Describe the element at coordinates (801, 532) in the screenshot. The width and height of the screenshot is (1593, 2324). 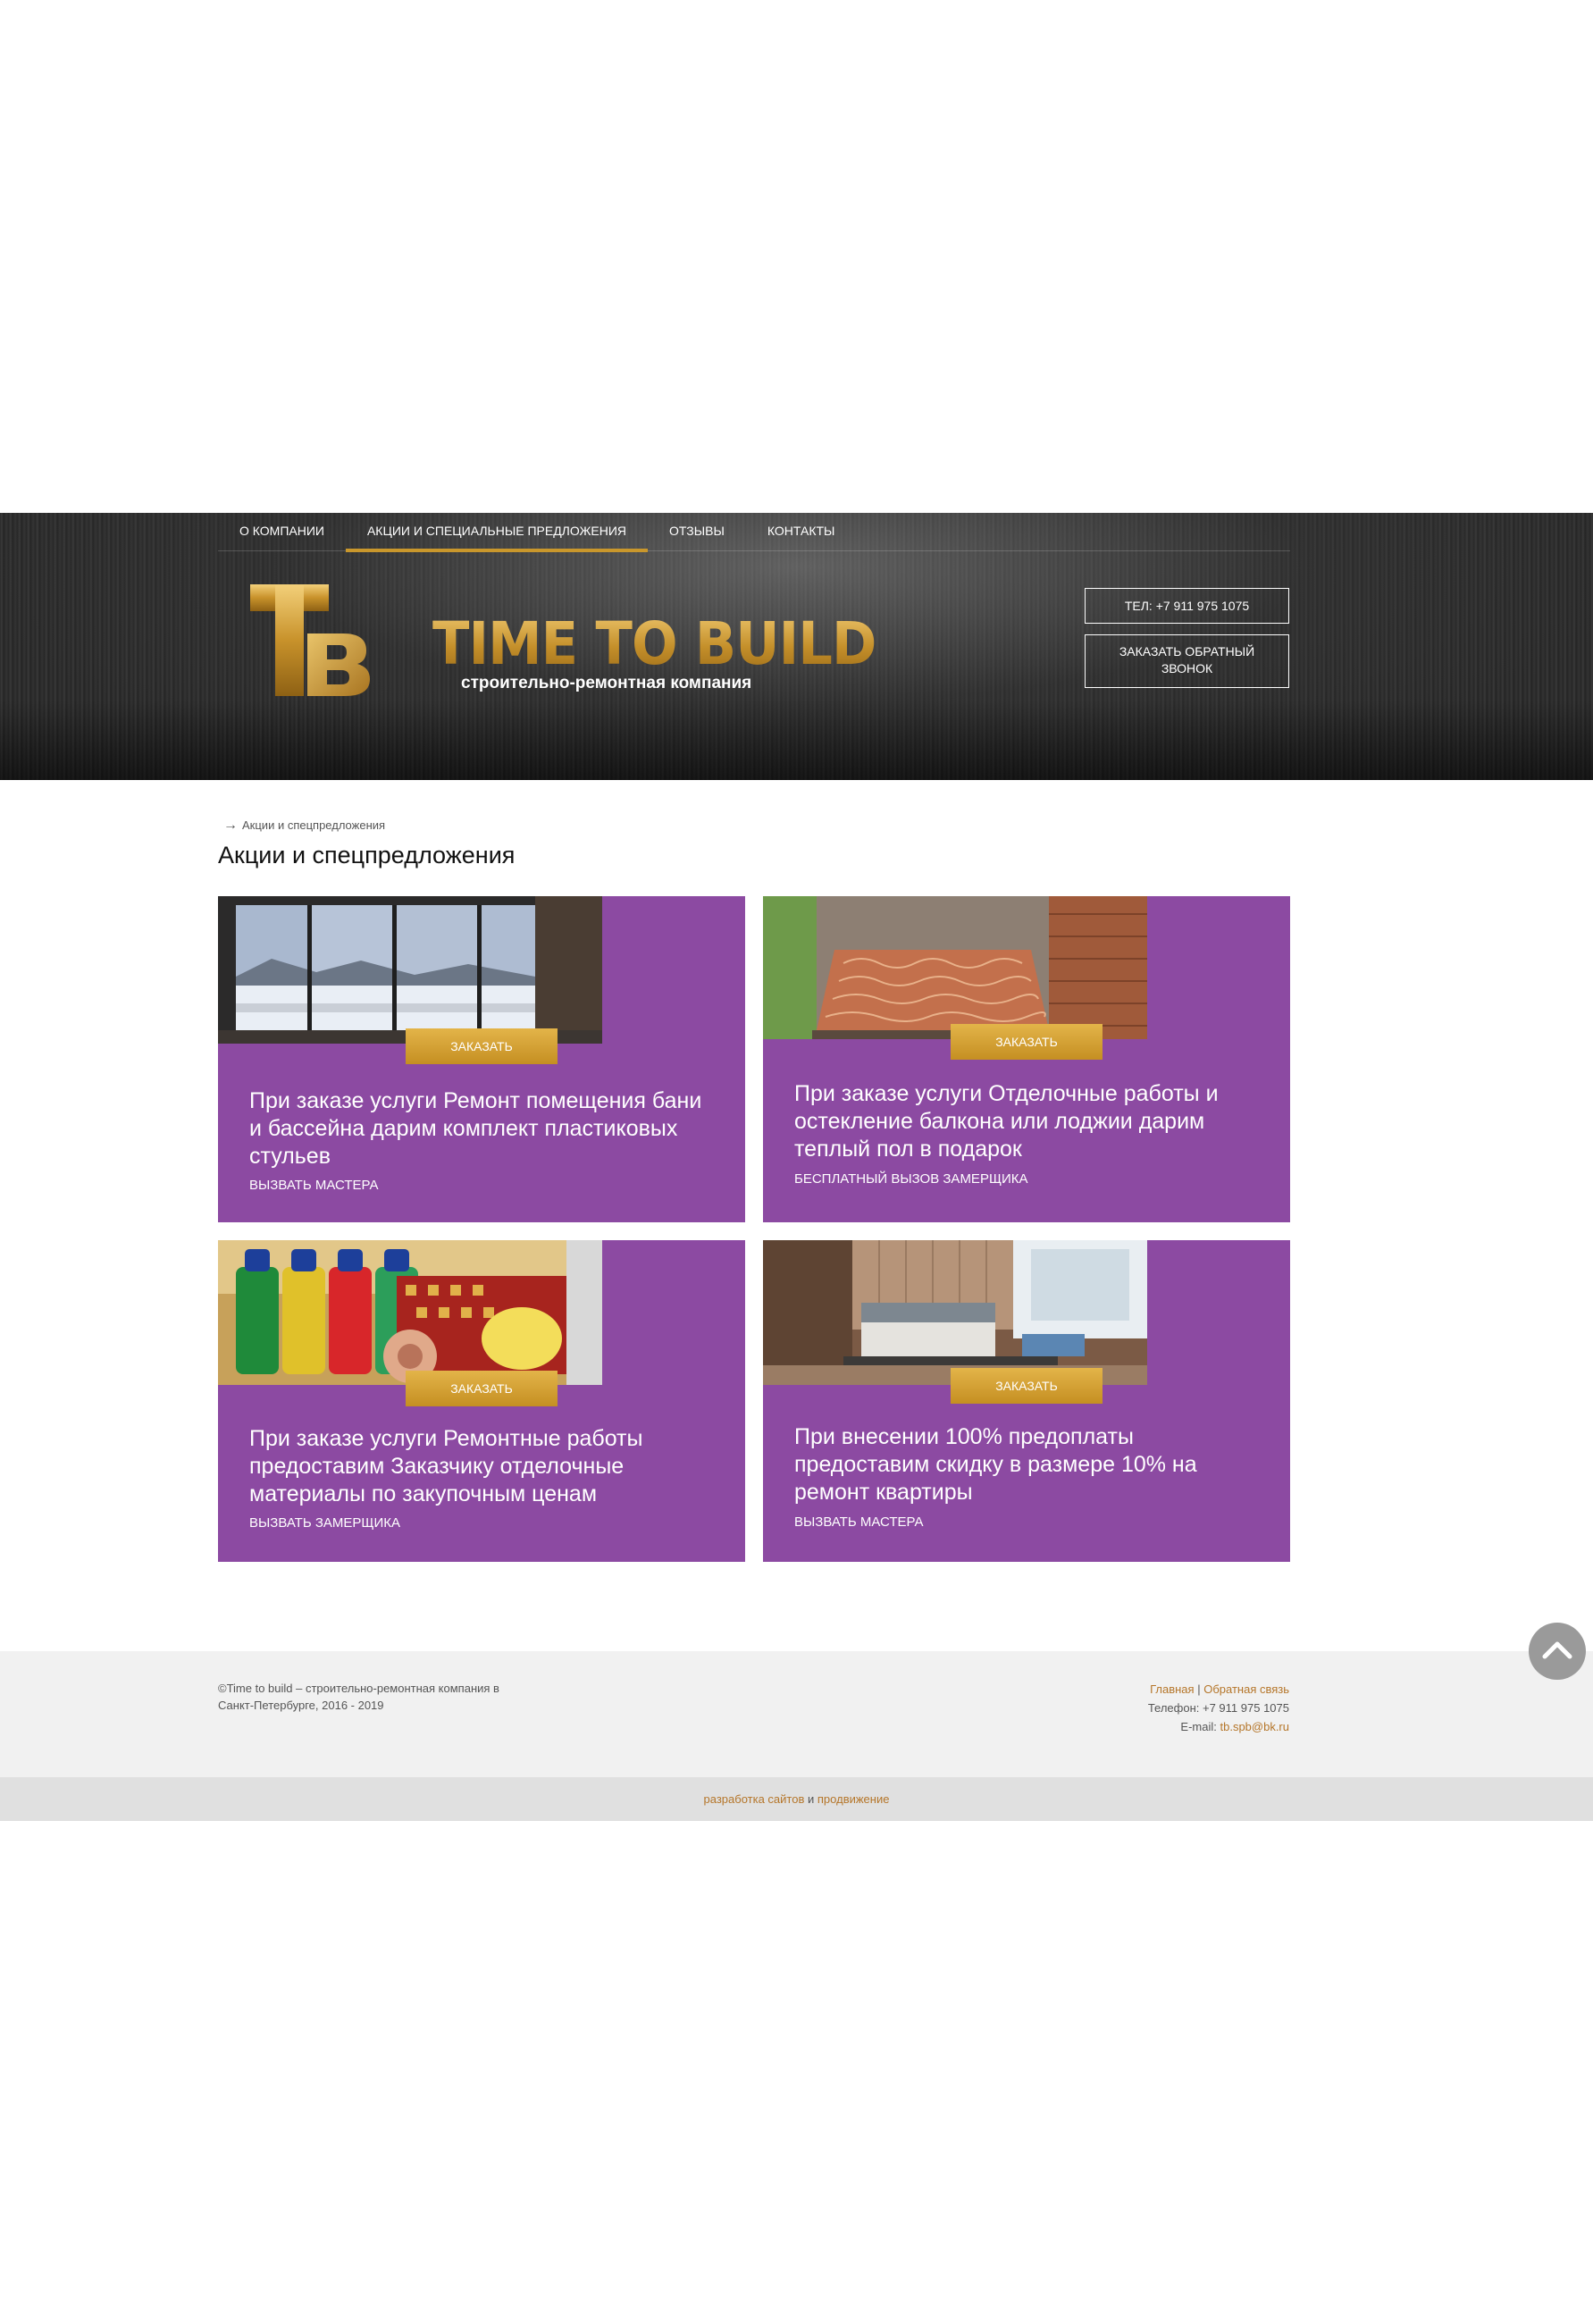
I see `nav-item-contacts: Контакты` at that location.